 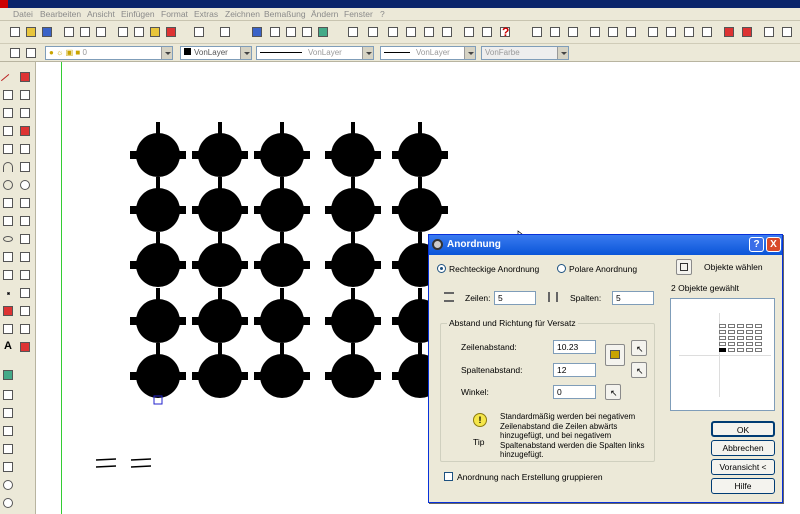 What do you see at coordinates (747, 32) in the screenshot?
I see `dim-text-edit-button` at bounding box center [747, 32].